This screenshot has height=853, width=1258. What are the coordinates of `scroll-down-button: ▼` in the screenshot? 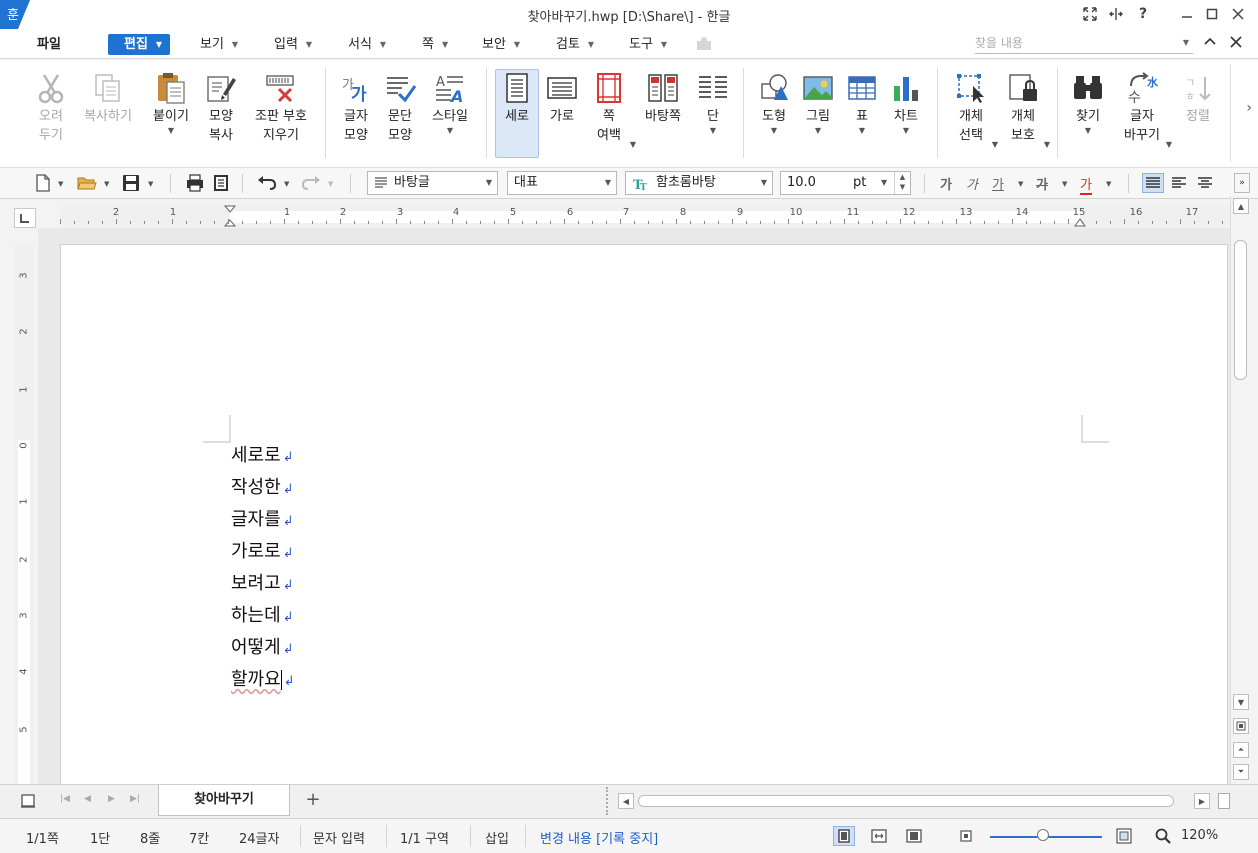 It's located at (1241, 702).